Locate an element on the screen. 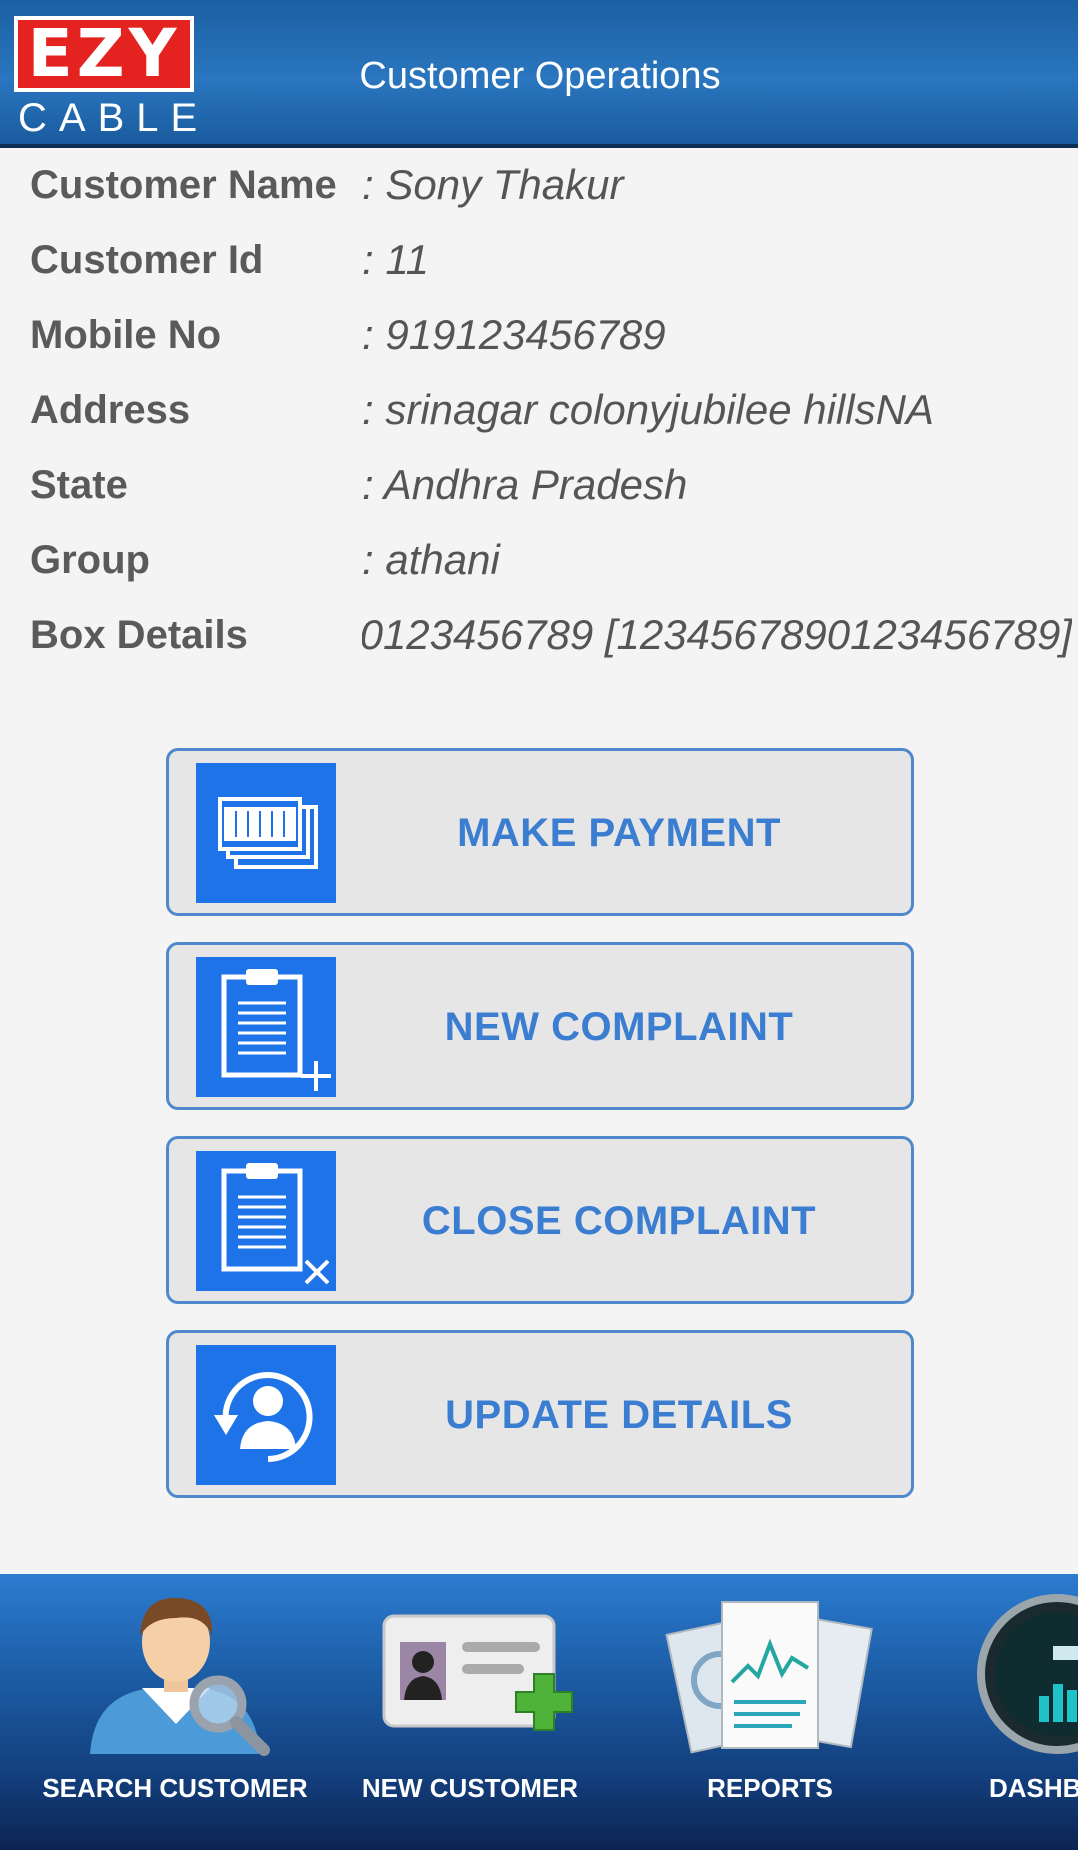 The image size is (1078, 1850). detail-label: Group is located at coordinates (90, 560).